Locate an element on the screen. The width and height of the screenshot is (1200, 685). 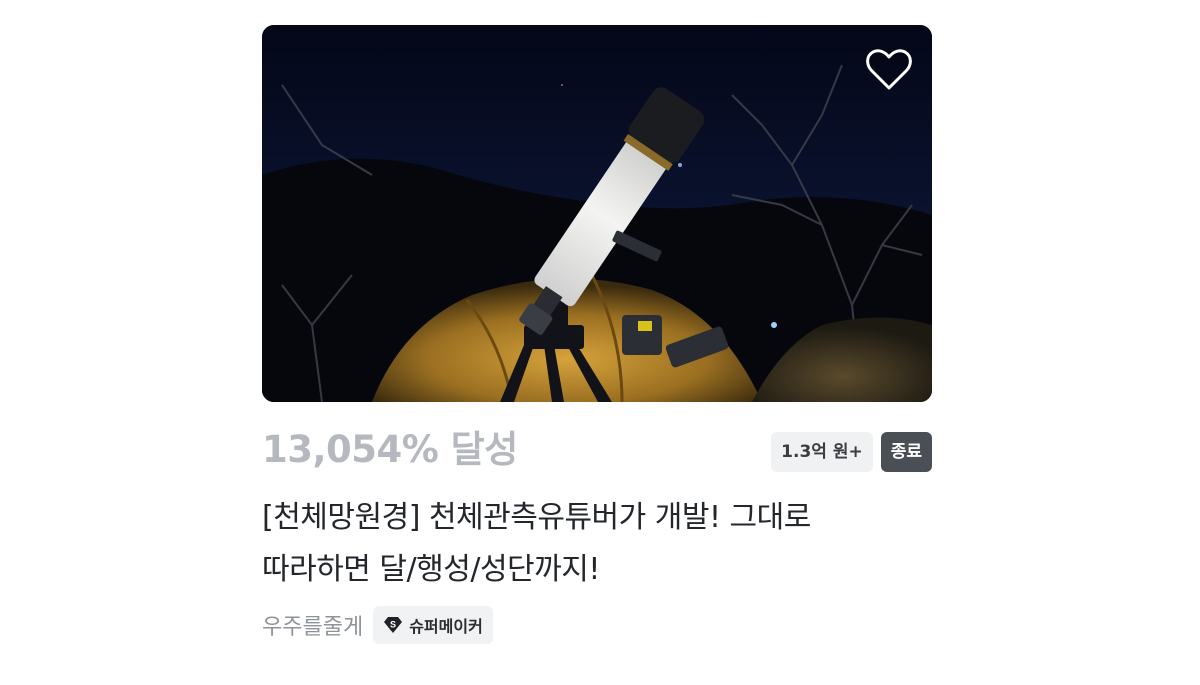
heart-outline-icon is located at coordinates (889, 69).